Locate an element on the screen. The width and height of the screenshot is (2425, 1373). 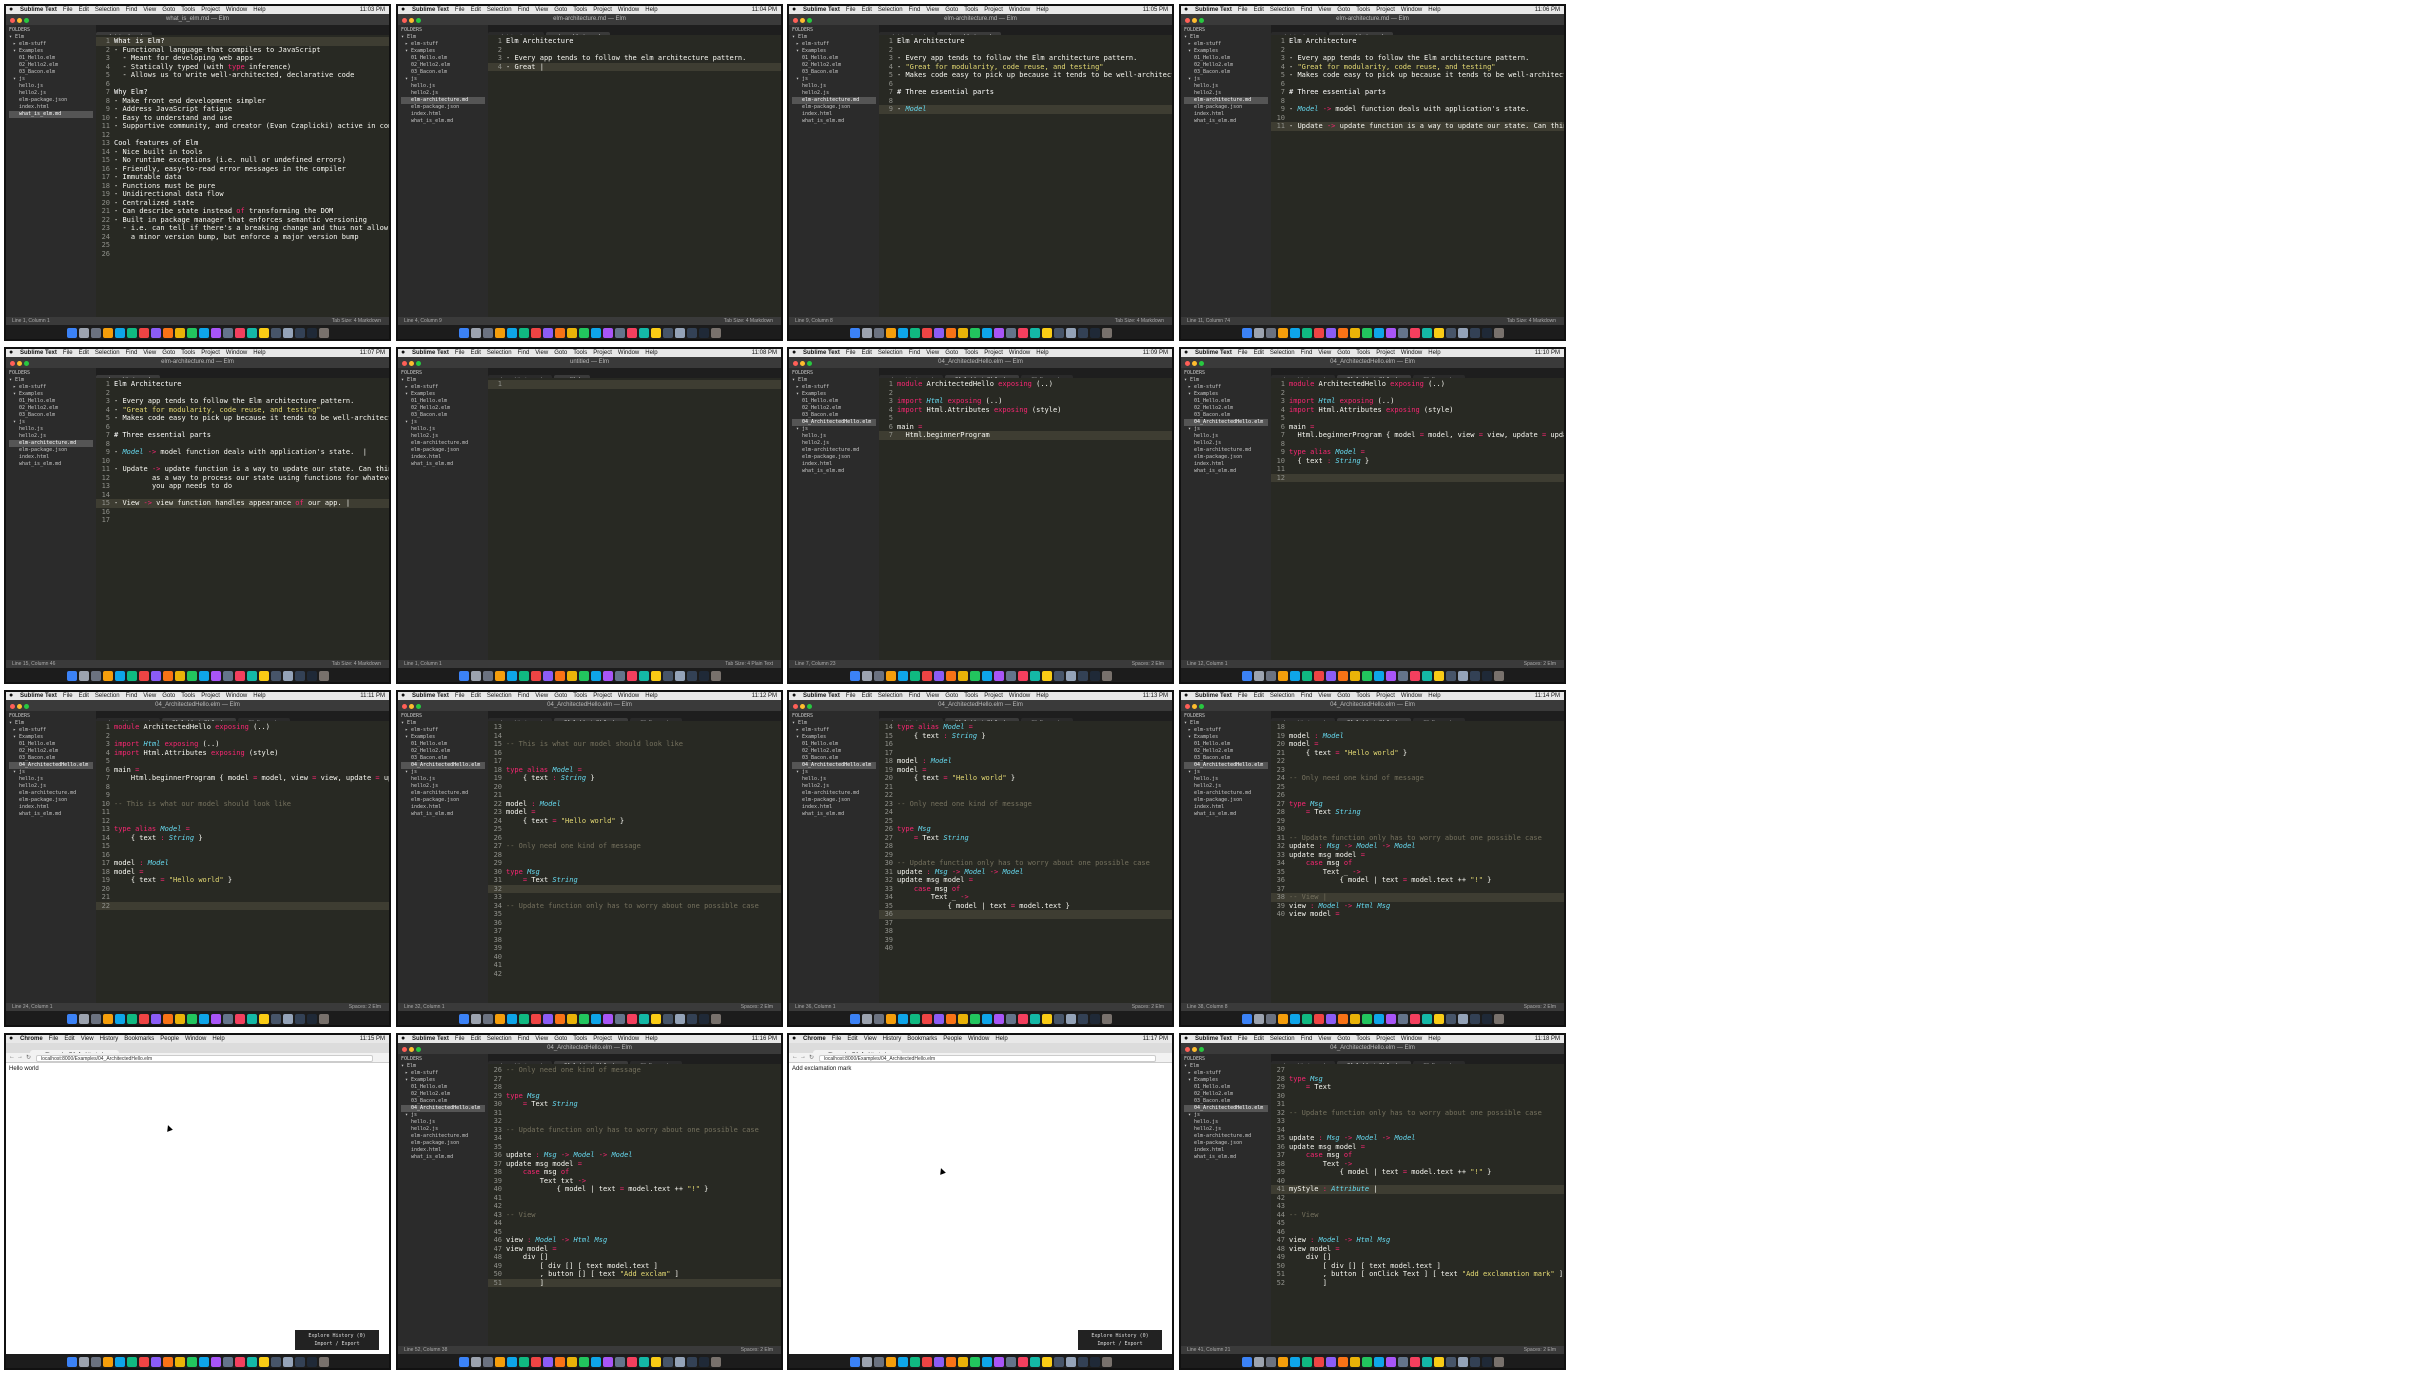
menu-item: Project is located at coordinates (210, 353).